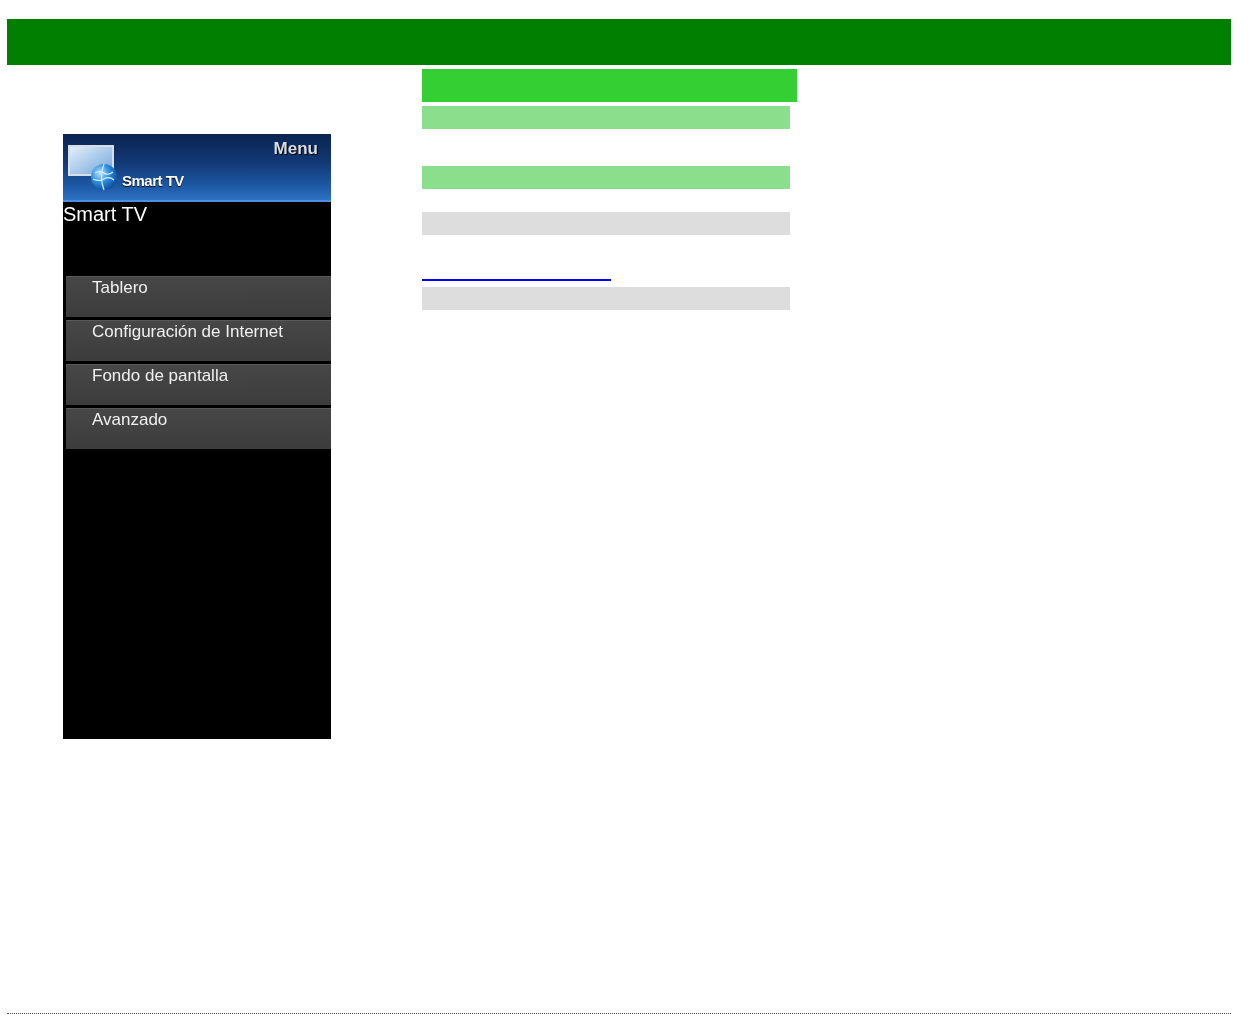 The image size is (1245, 1016). Describe the element at coordinates (153, 181) in the screenshot. I see `app-label: Smart TV` at that location.